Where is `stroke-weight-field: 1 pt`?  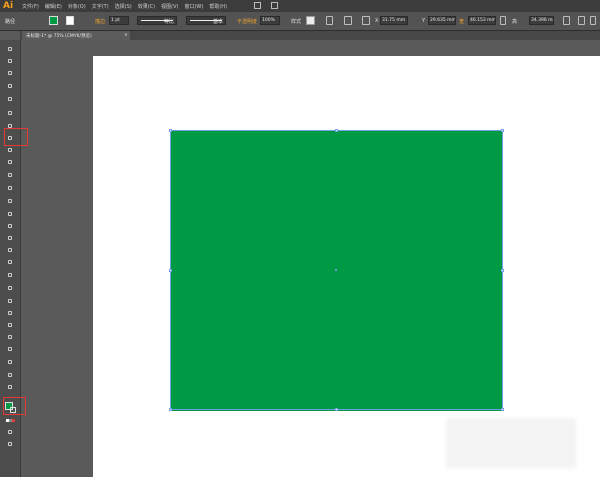
stroke-weight-field: 1 pt is located at coordinates (119, 20).